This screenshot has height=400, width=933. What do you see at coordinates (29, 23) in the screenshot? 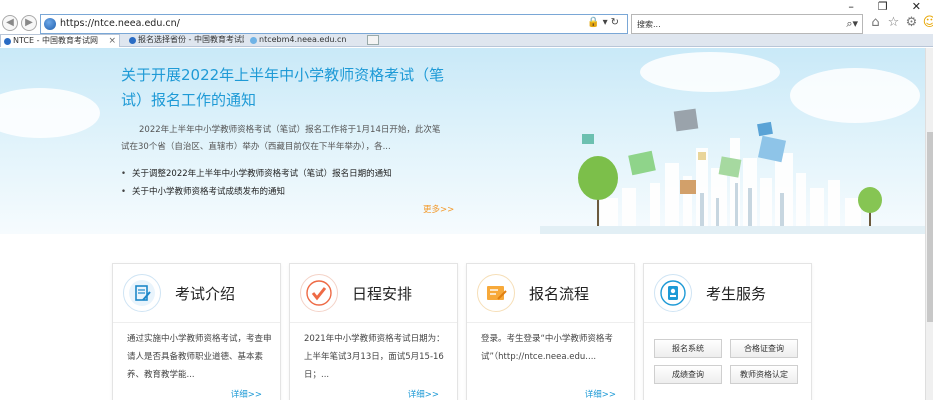
I see `forward-button: ▶` at bounding box center [29, 23].